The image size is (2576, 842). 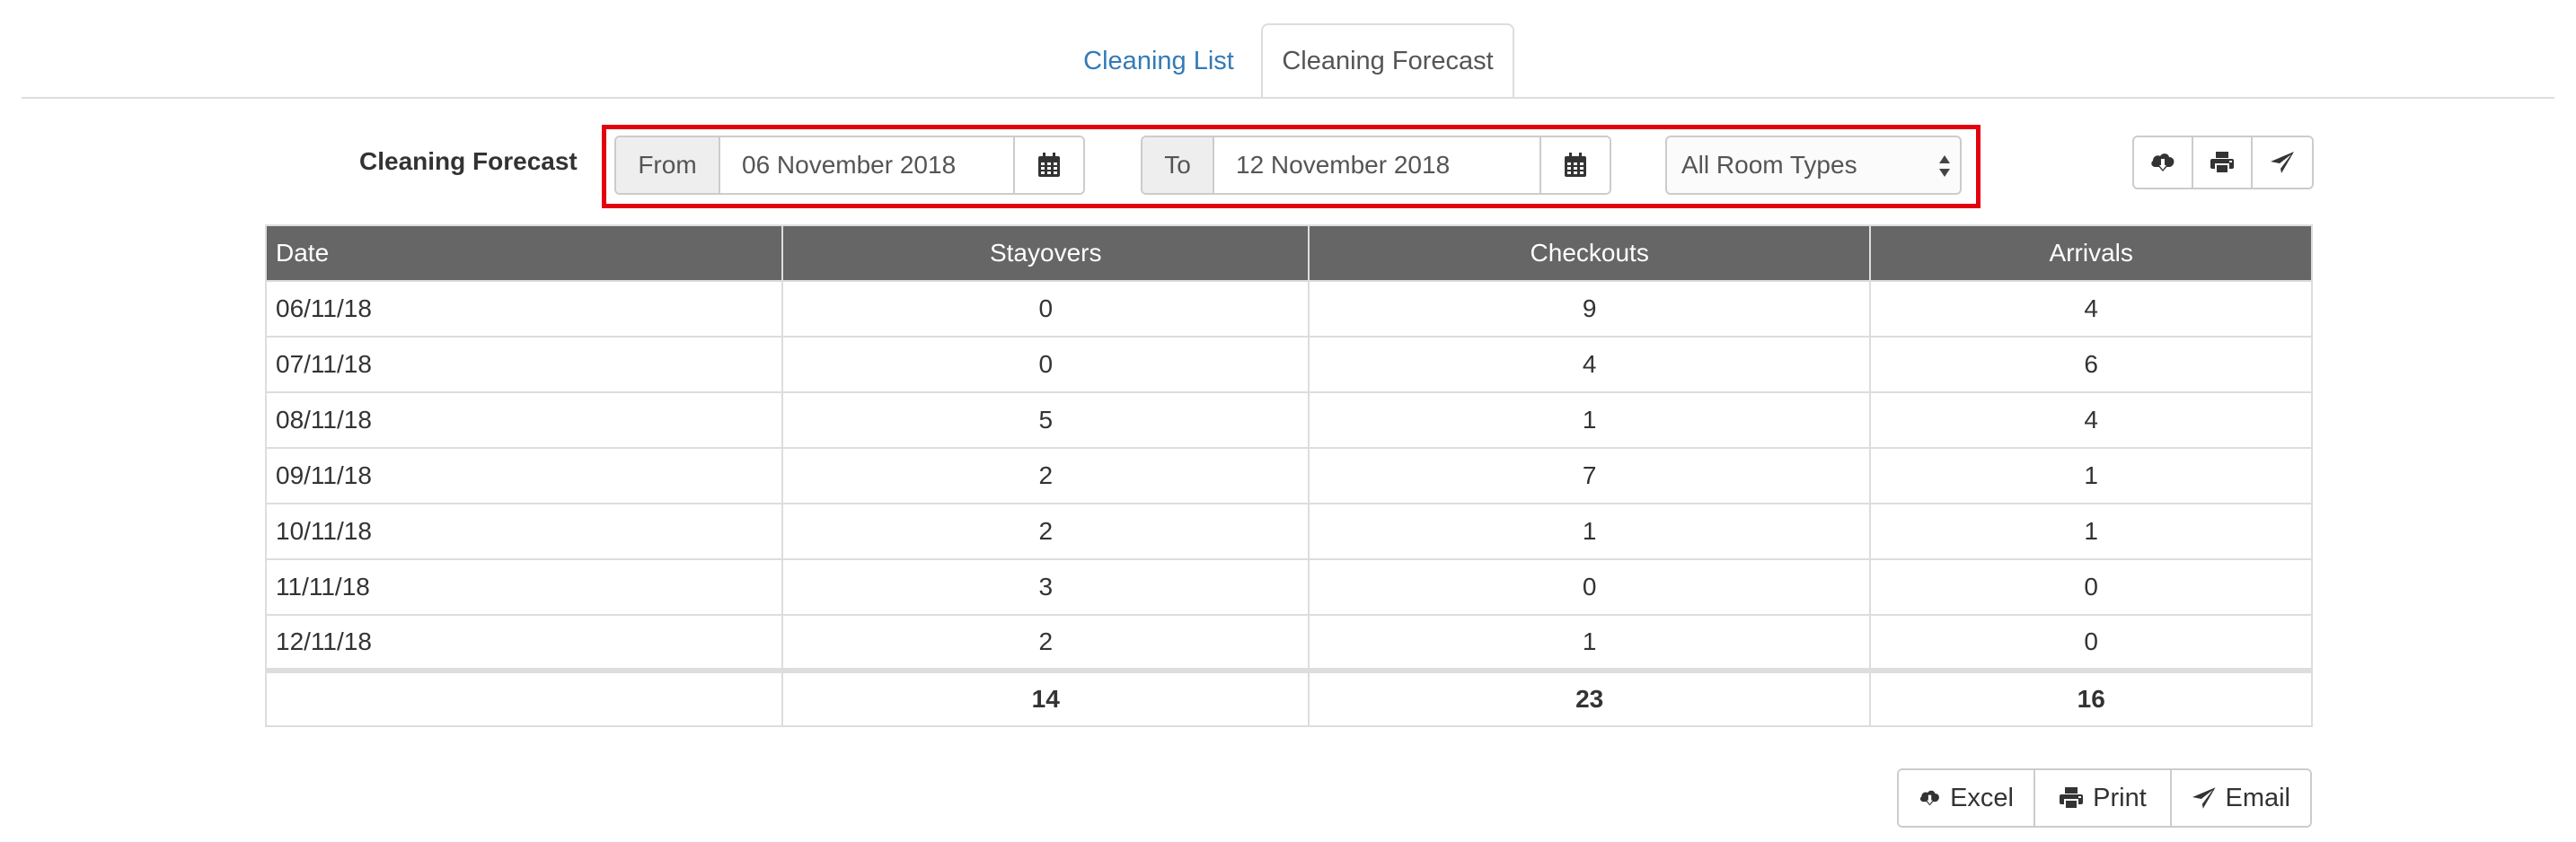 I want to click on column-header-arrivals: Arrivals, so click(x=2091, y=253).